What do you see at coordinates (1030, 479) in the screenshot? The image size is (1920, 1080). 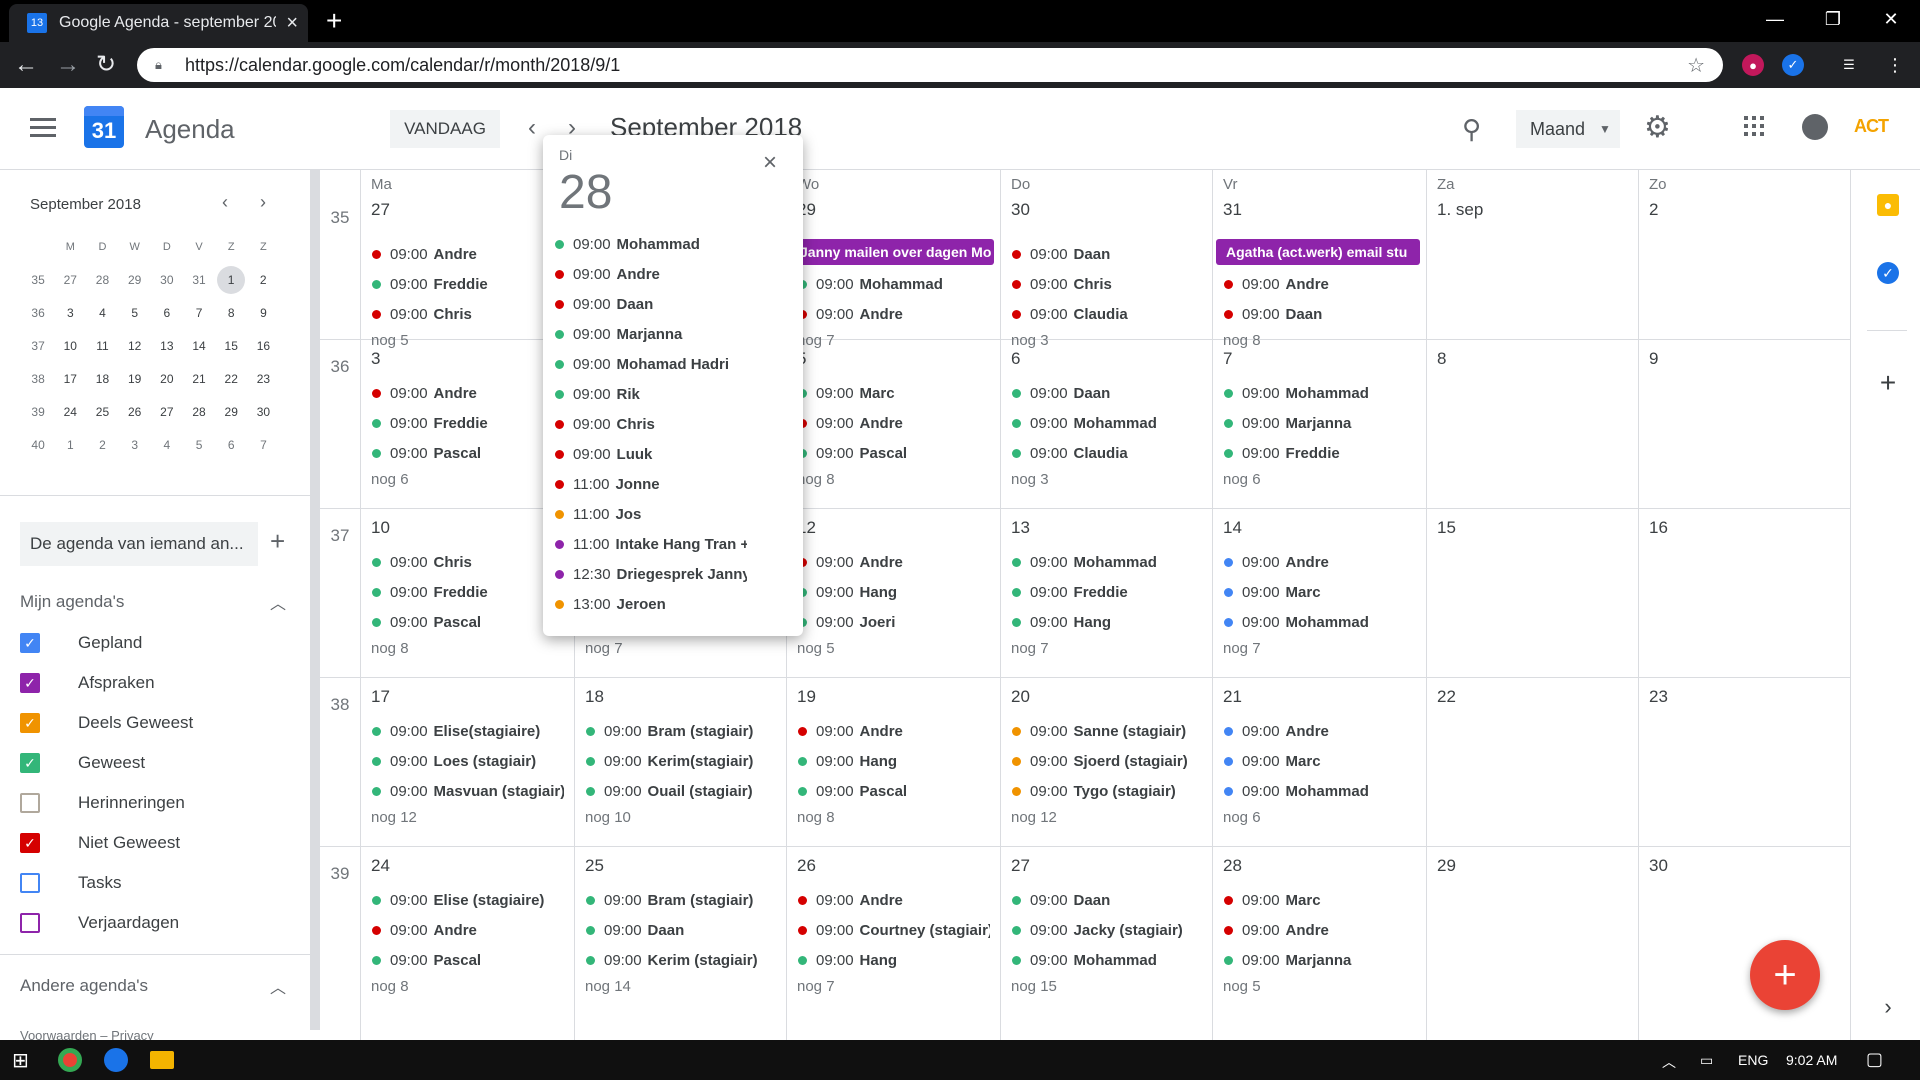 I see `more-events-link: nog 3` at bounding box center [1030, 479].